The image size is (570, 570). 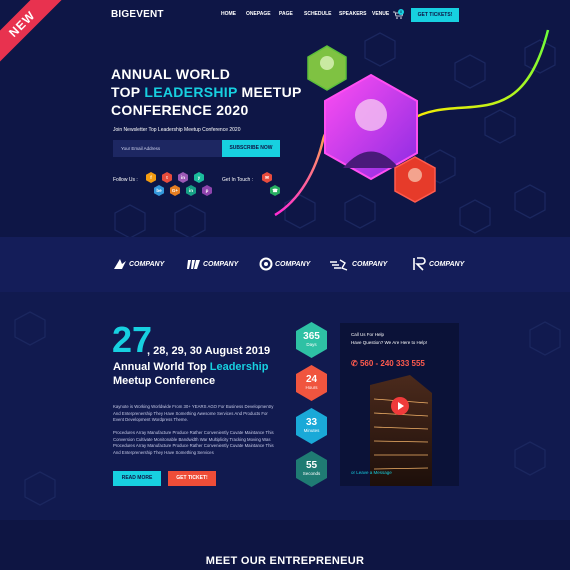 What do you see at coordinates (137, 14) in the screenshot?
I see `site-logo: BIGEVENT` at bounding box center [137, 14].